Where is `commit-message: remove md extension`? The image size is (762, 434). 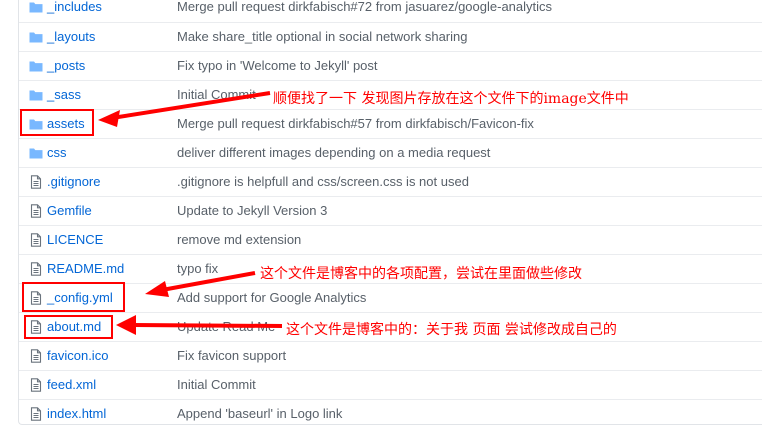 commit-message: remove md extension is located at coordinates (239, 239).